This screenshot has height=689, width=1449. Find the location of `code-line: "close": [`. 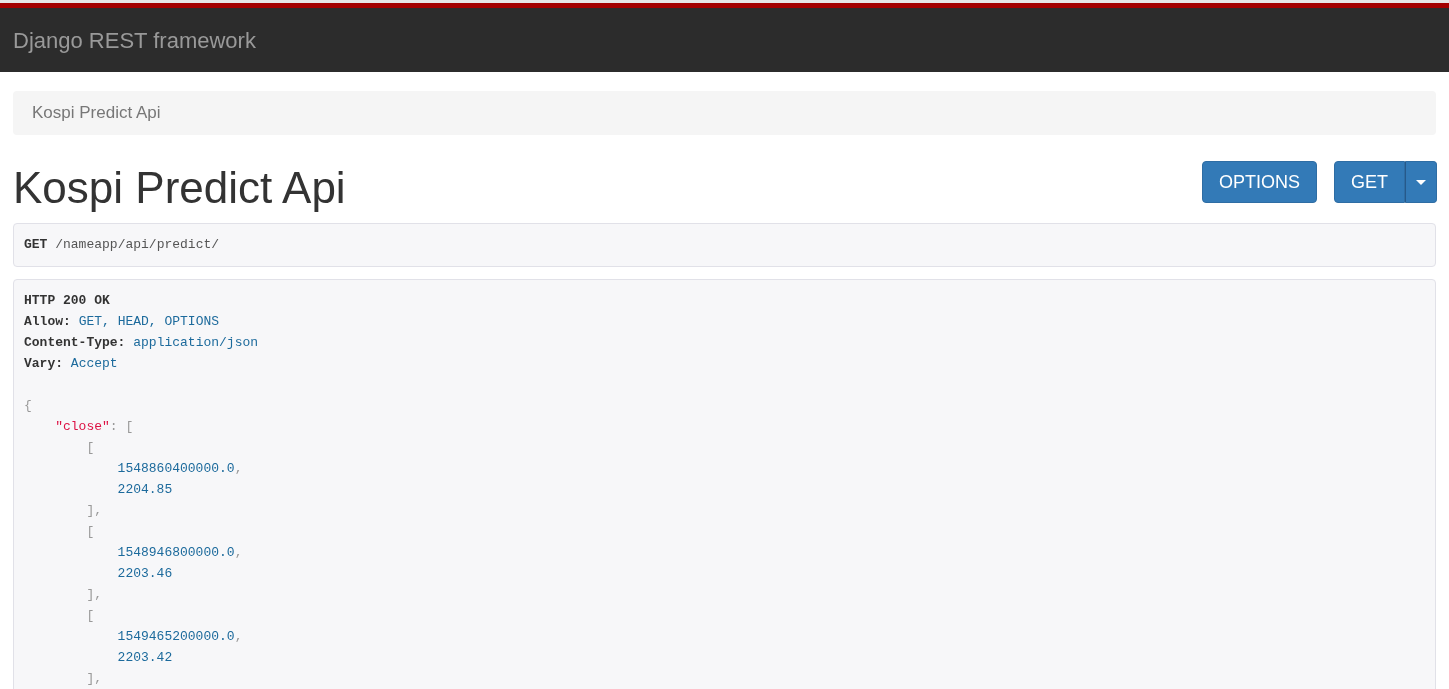

code-line: "close": [ is located at coordinates (94, 426).